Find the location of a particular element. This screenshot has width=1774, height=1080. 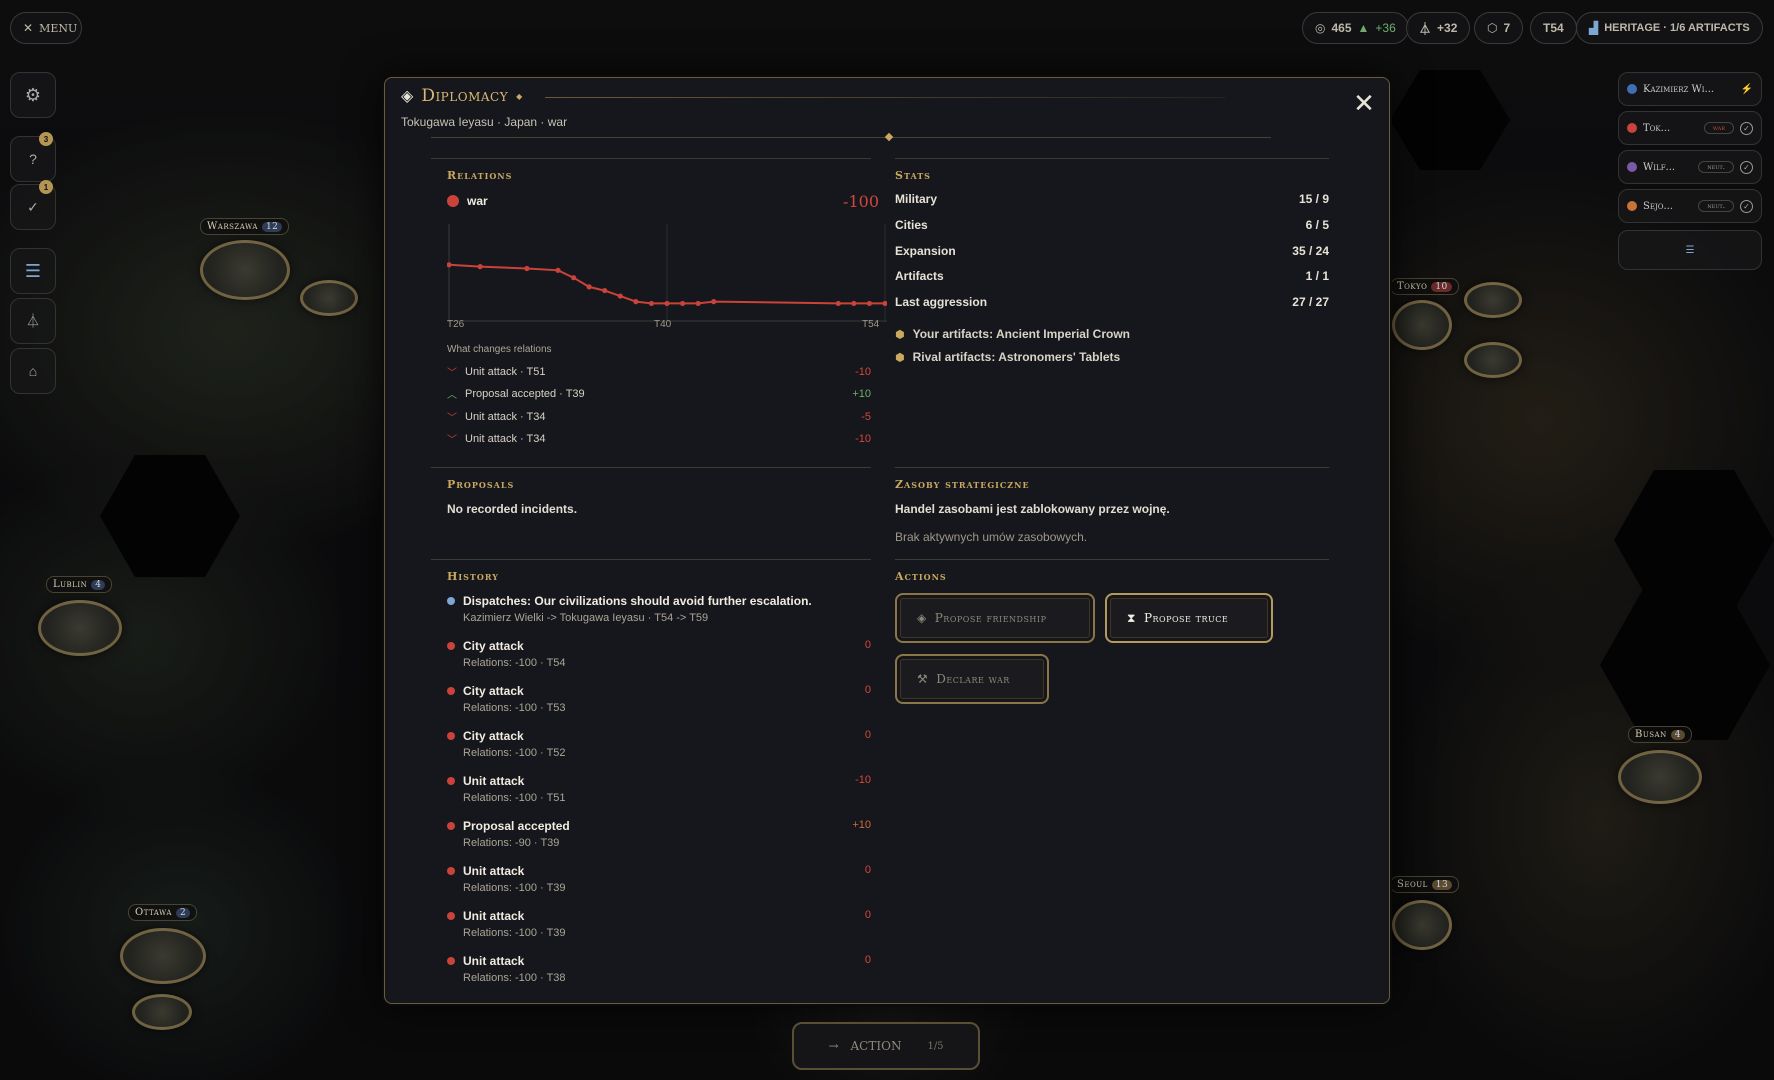

research-button: ⏃ is located at coordinates (33, 321).